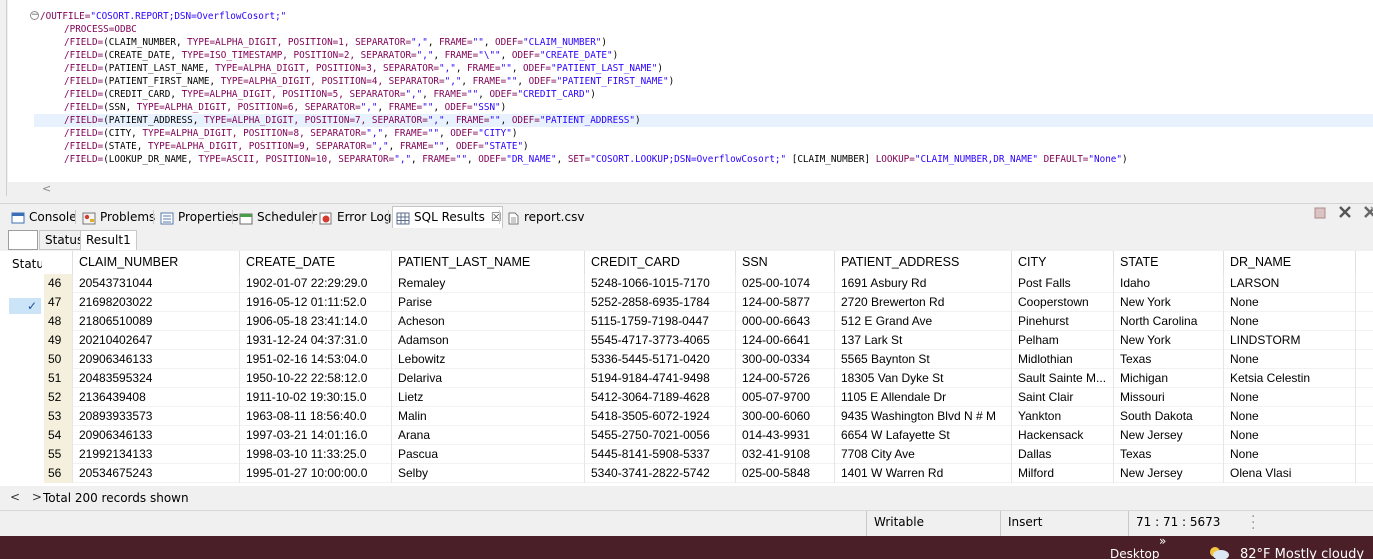 This screenshot has height=559, width=1373. I want to click on column-header-state: STATE, so click(1169, 262).